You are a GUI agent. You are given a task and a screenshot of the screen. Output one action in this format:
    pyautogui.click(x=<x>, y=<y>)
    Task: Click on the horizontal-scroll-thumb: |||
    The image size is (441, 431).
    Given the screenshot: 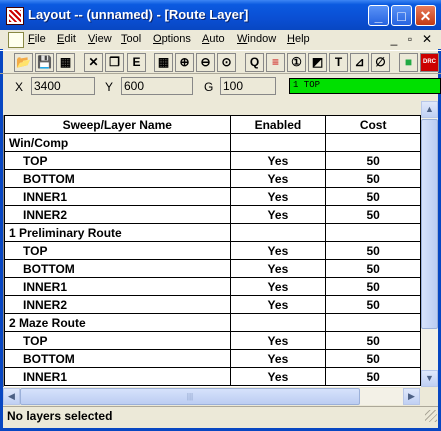 What is the action you would take?
    pyautogui.click(x=190, y=396)
    